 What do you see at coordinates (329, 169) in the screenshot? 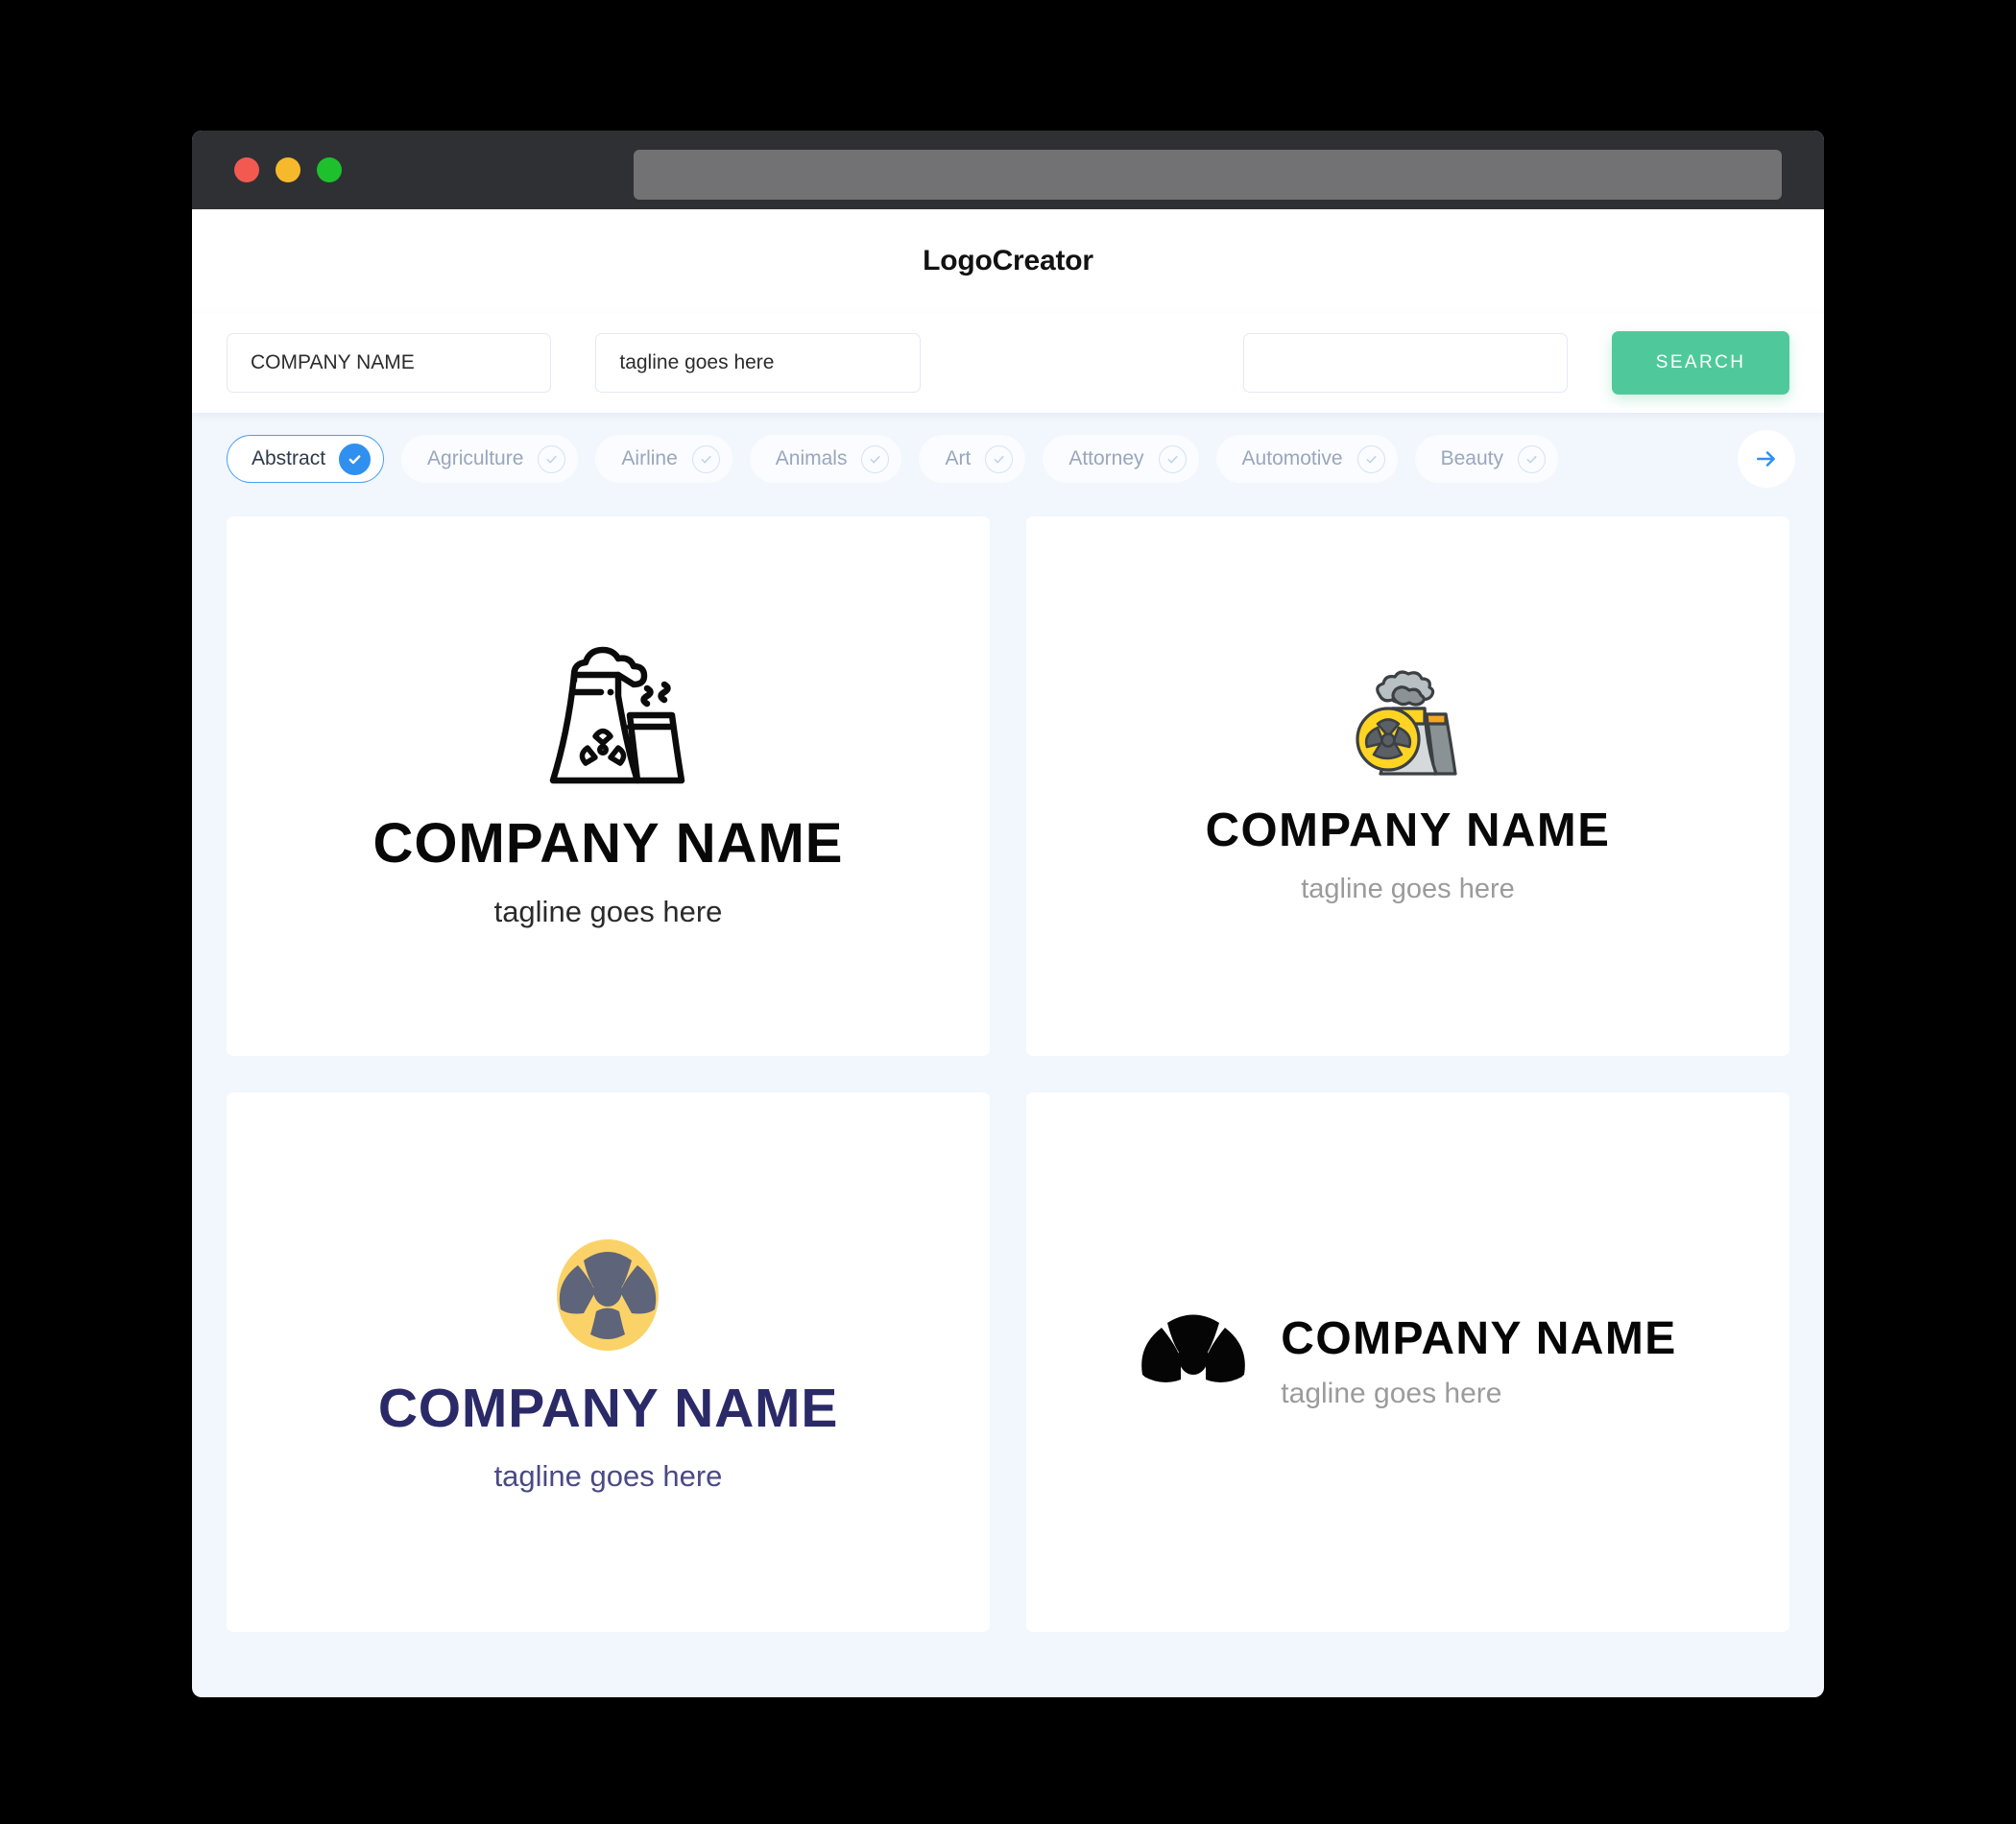
I see `maximize-window-icon` at bounding box center [329, 169].